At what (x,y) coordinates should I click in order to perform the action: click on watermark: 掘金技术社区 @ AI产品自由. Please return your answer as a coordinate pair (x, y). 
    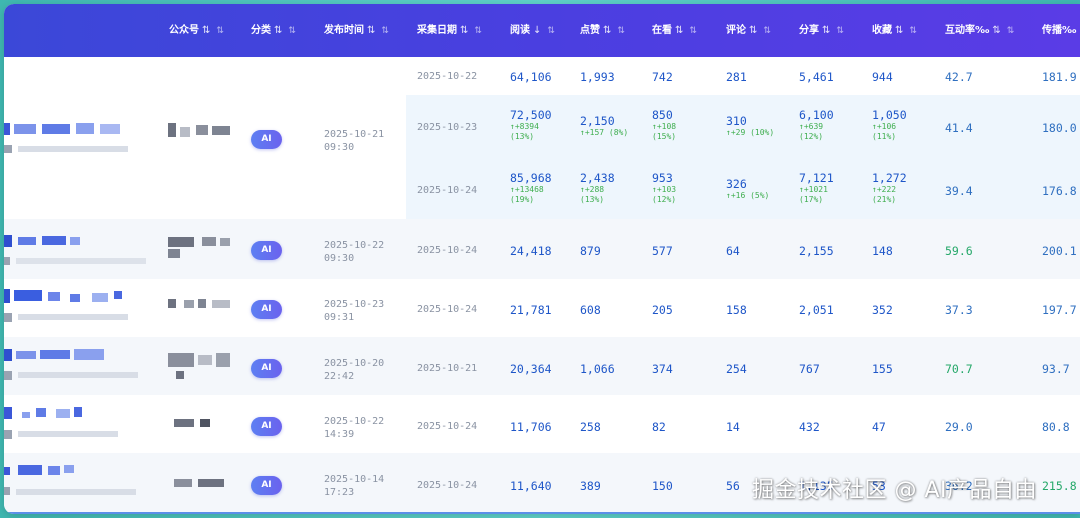
    Looking at the image, I should click on (895, 490).